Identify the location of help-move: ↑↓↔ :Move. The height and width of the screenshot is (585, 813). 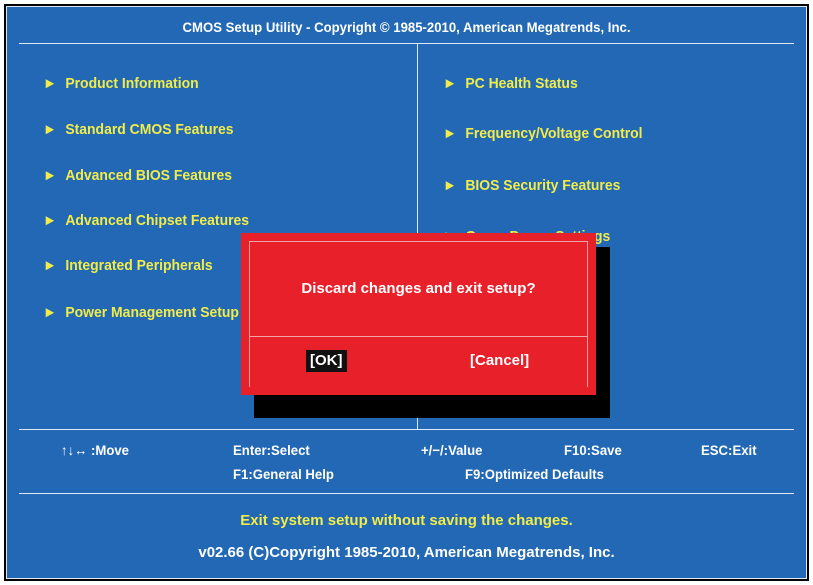
(95, 450).